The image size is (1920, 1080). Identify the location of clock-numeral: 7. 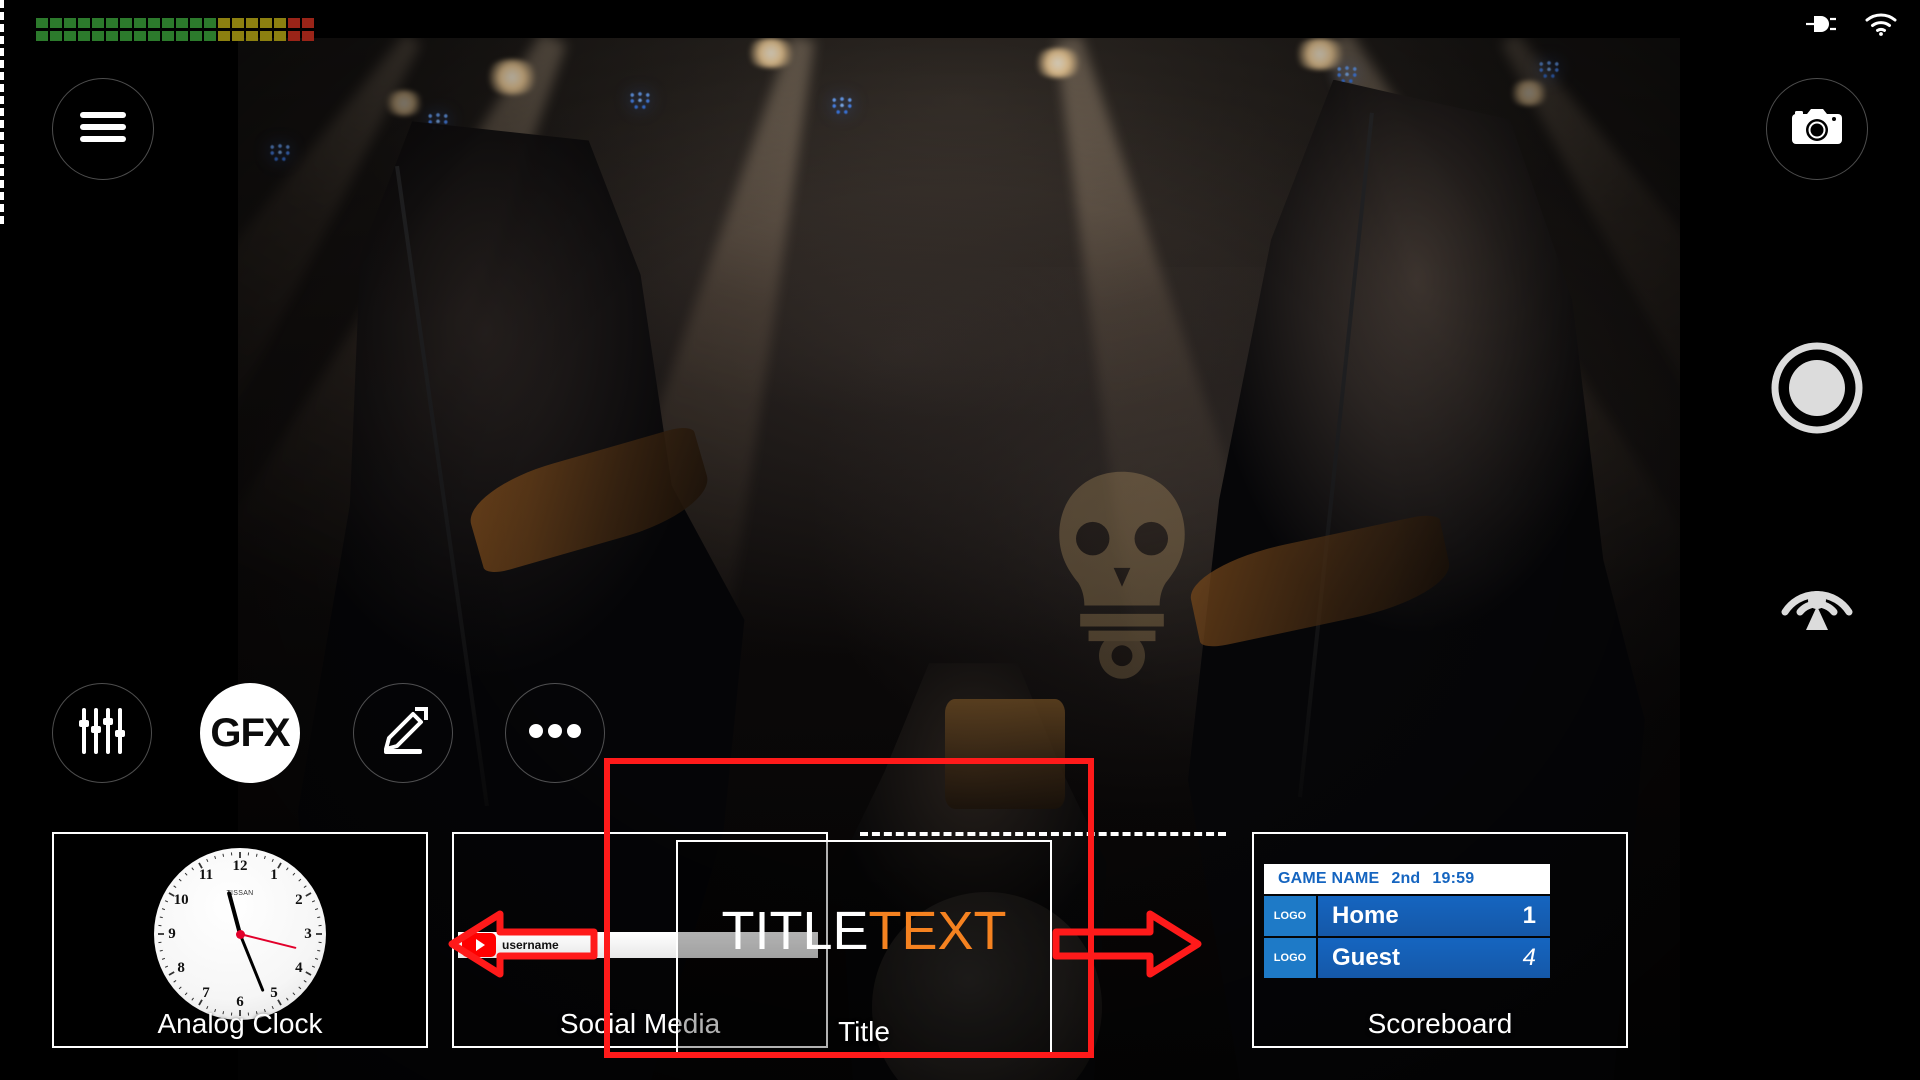
(206, 992).